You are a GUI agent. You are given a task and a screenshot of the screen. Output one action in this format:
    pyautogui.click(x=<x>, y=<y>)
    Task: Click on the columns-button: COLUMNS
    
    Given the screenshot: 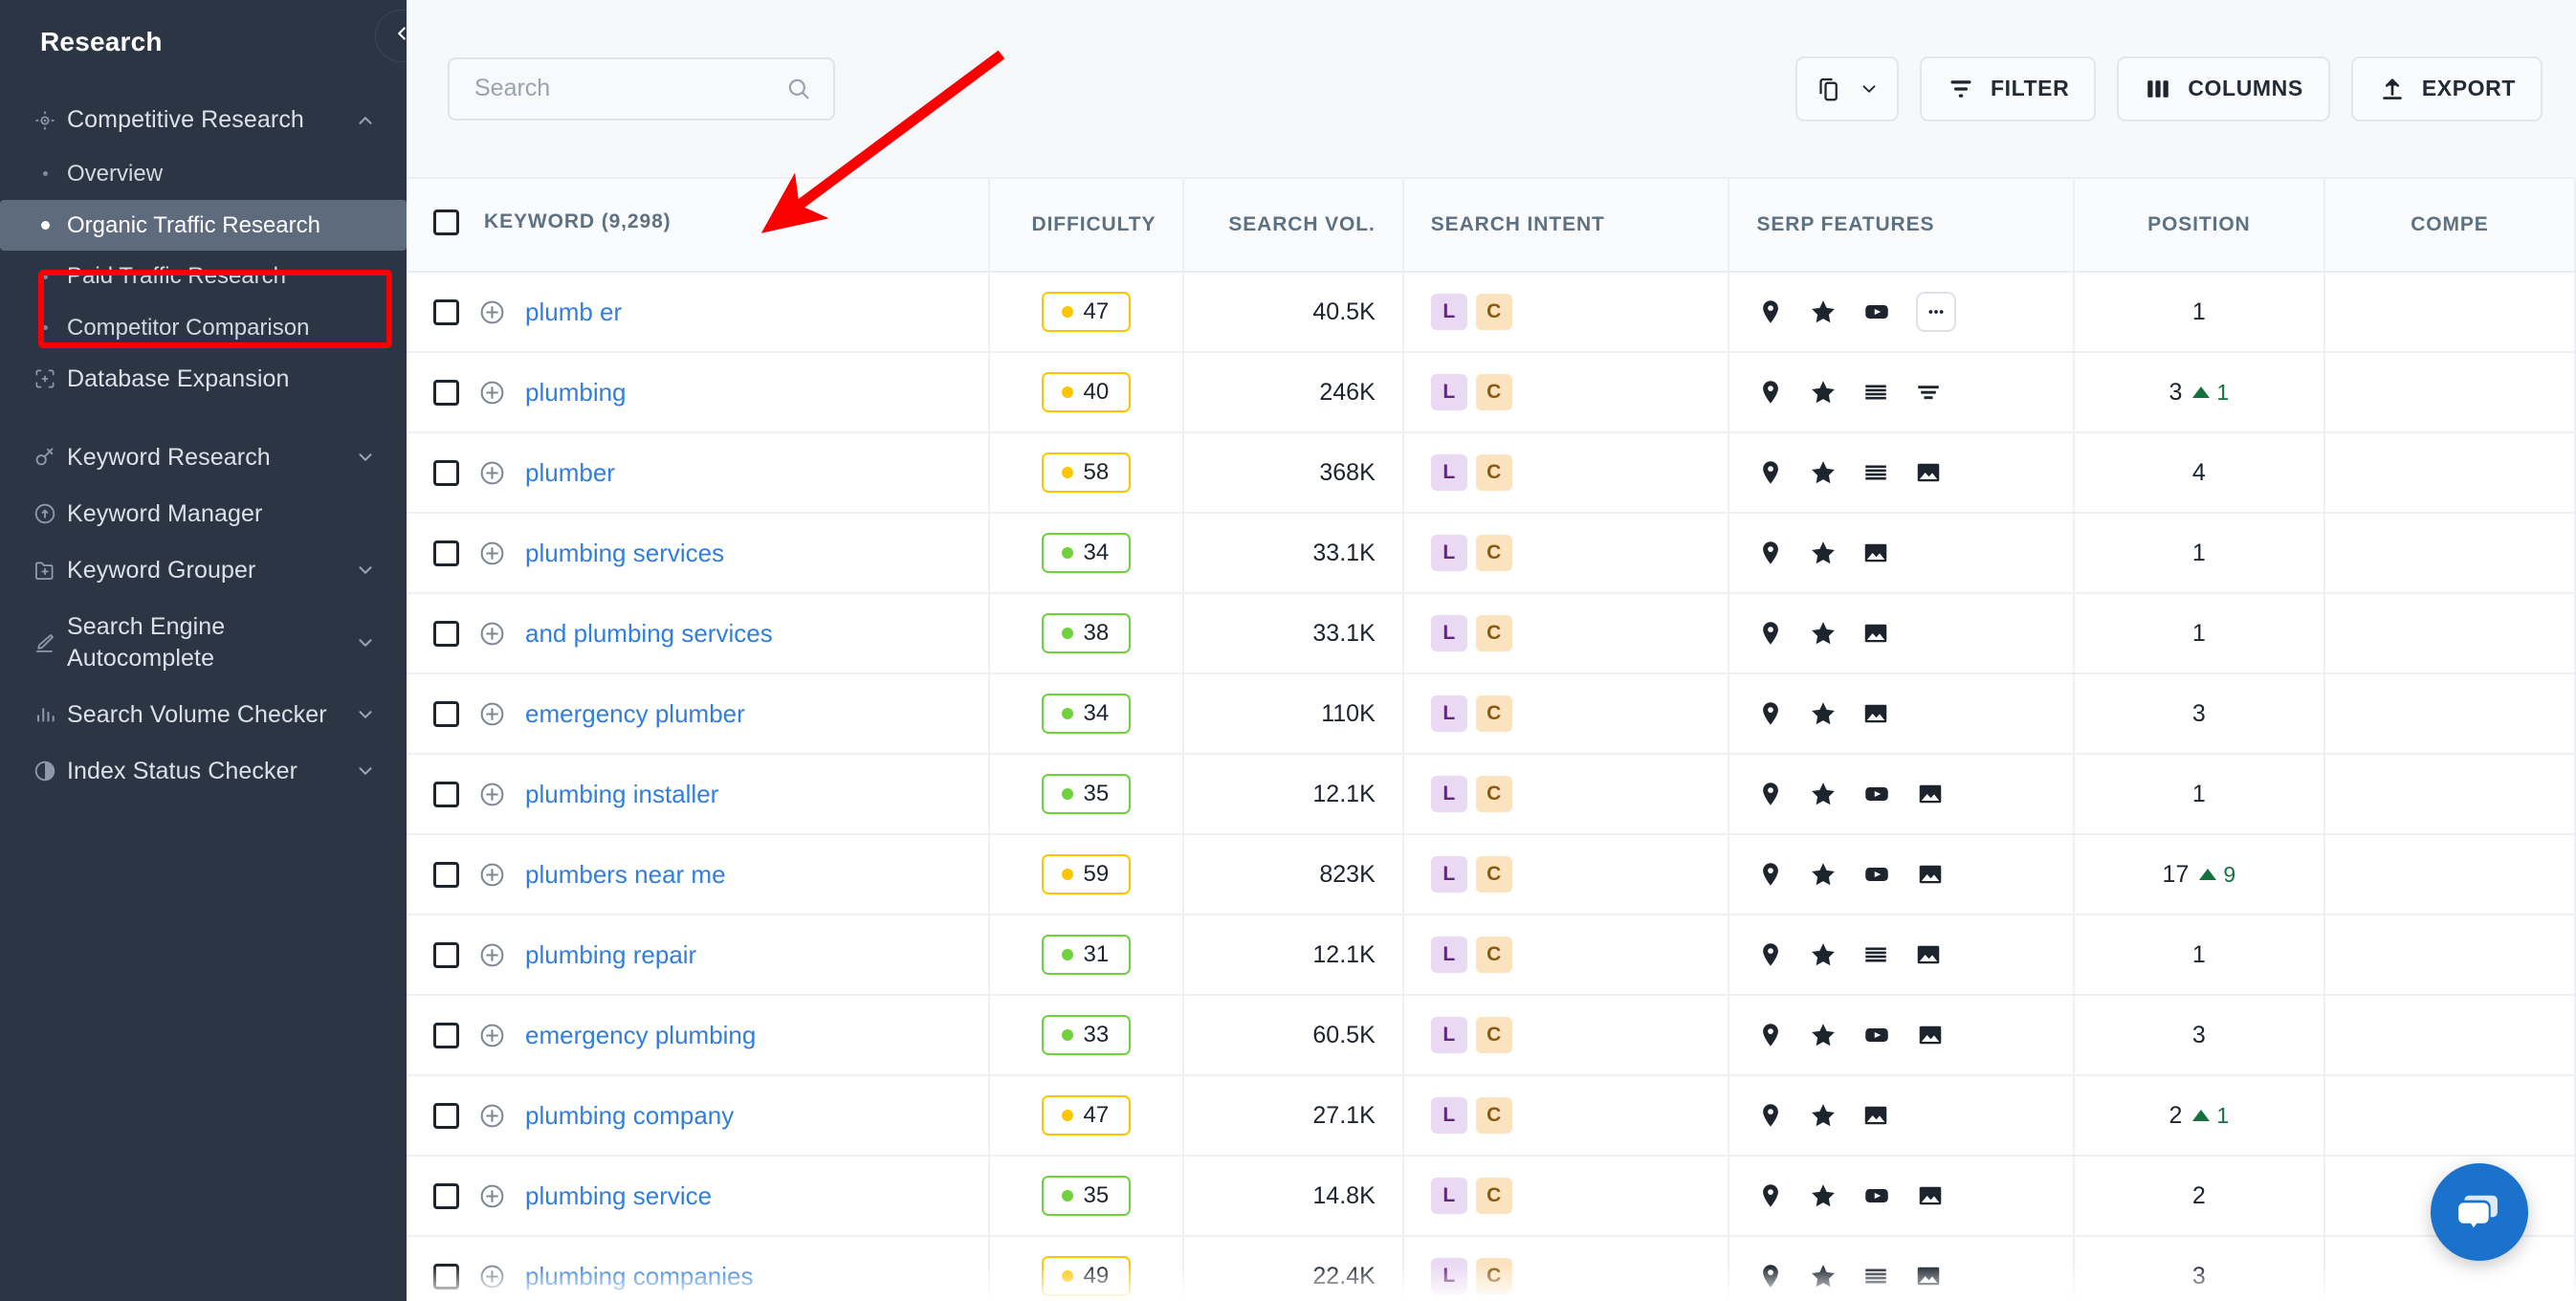 What is the action you would take?
    pyautogui.click(x=2224, y=88)
    